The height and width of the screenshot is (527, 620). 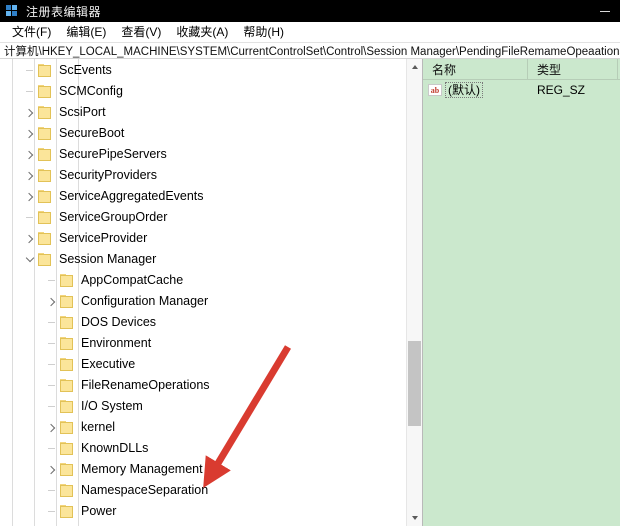 I want to click on value-type-text: REG_SZ, so click(x=561, y=90).